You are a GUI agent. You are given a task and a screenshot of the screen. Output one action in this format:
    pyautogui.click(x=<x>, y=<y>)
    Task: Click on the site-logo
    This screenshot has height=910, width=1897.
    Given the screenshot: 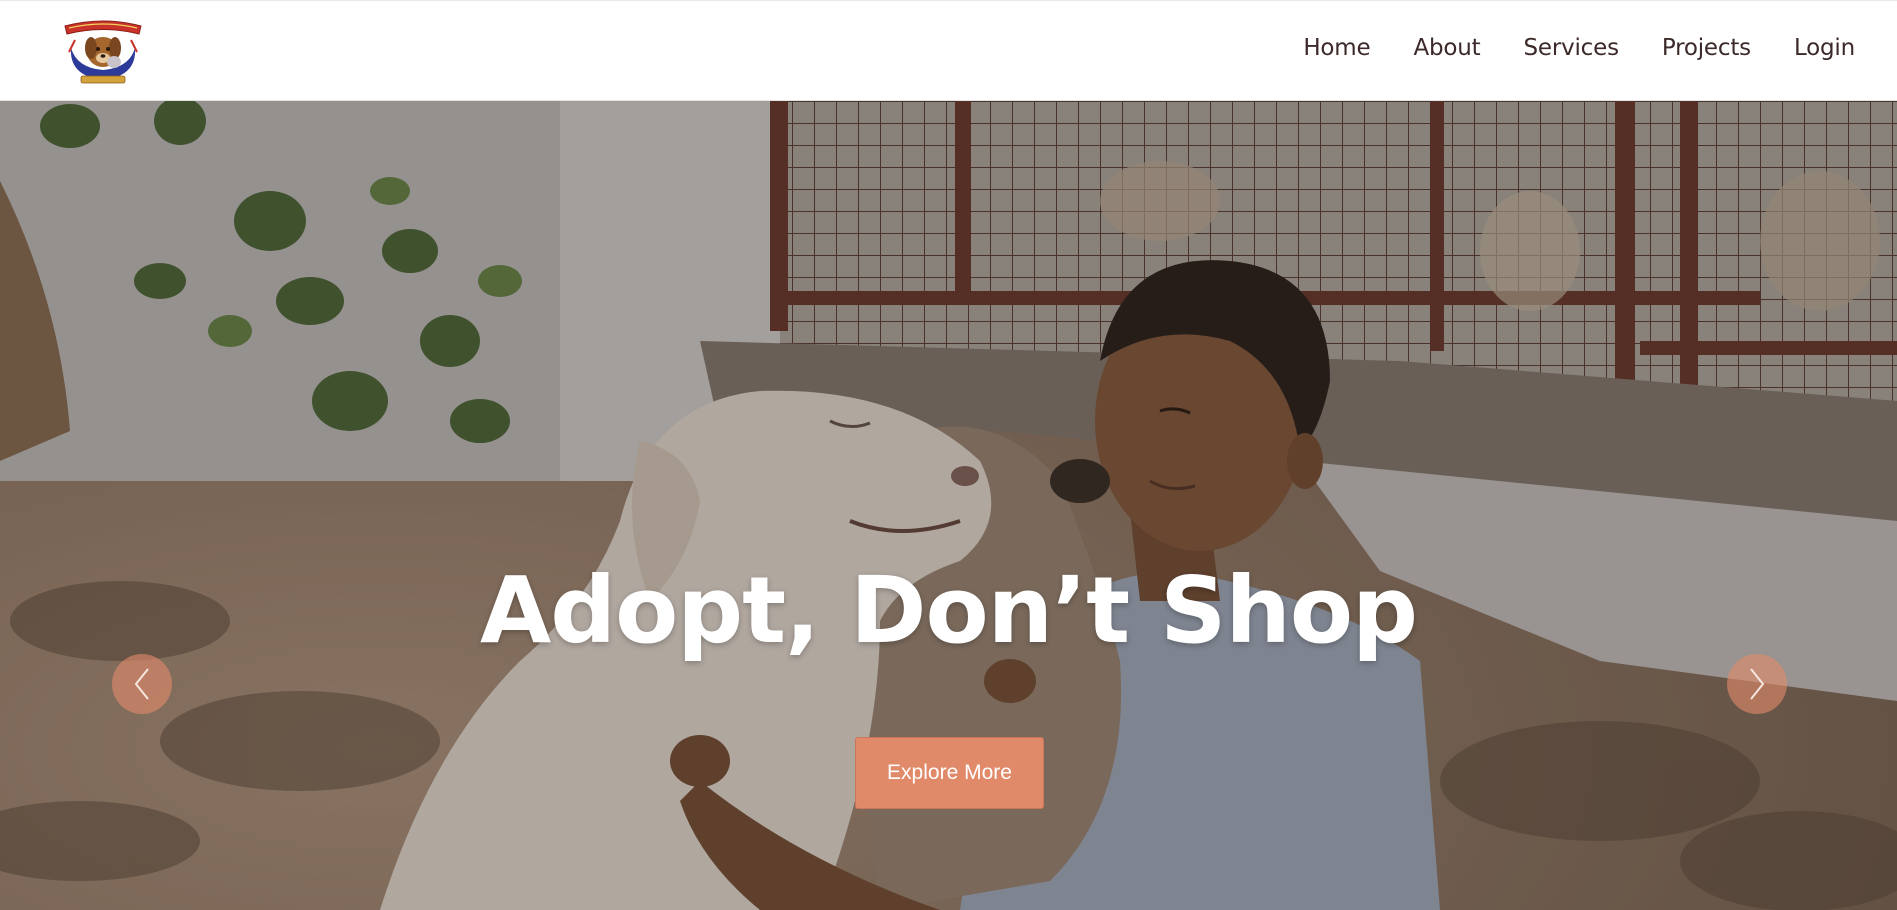 What is the action you would take?
    pyautogui.click(x=103, y=53)
    